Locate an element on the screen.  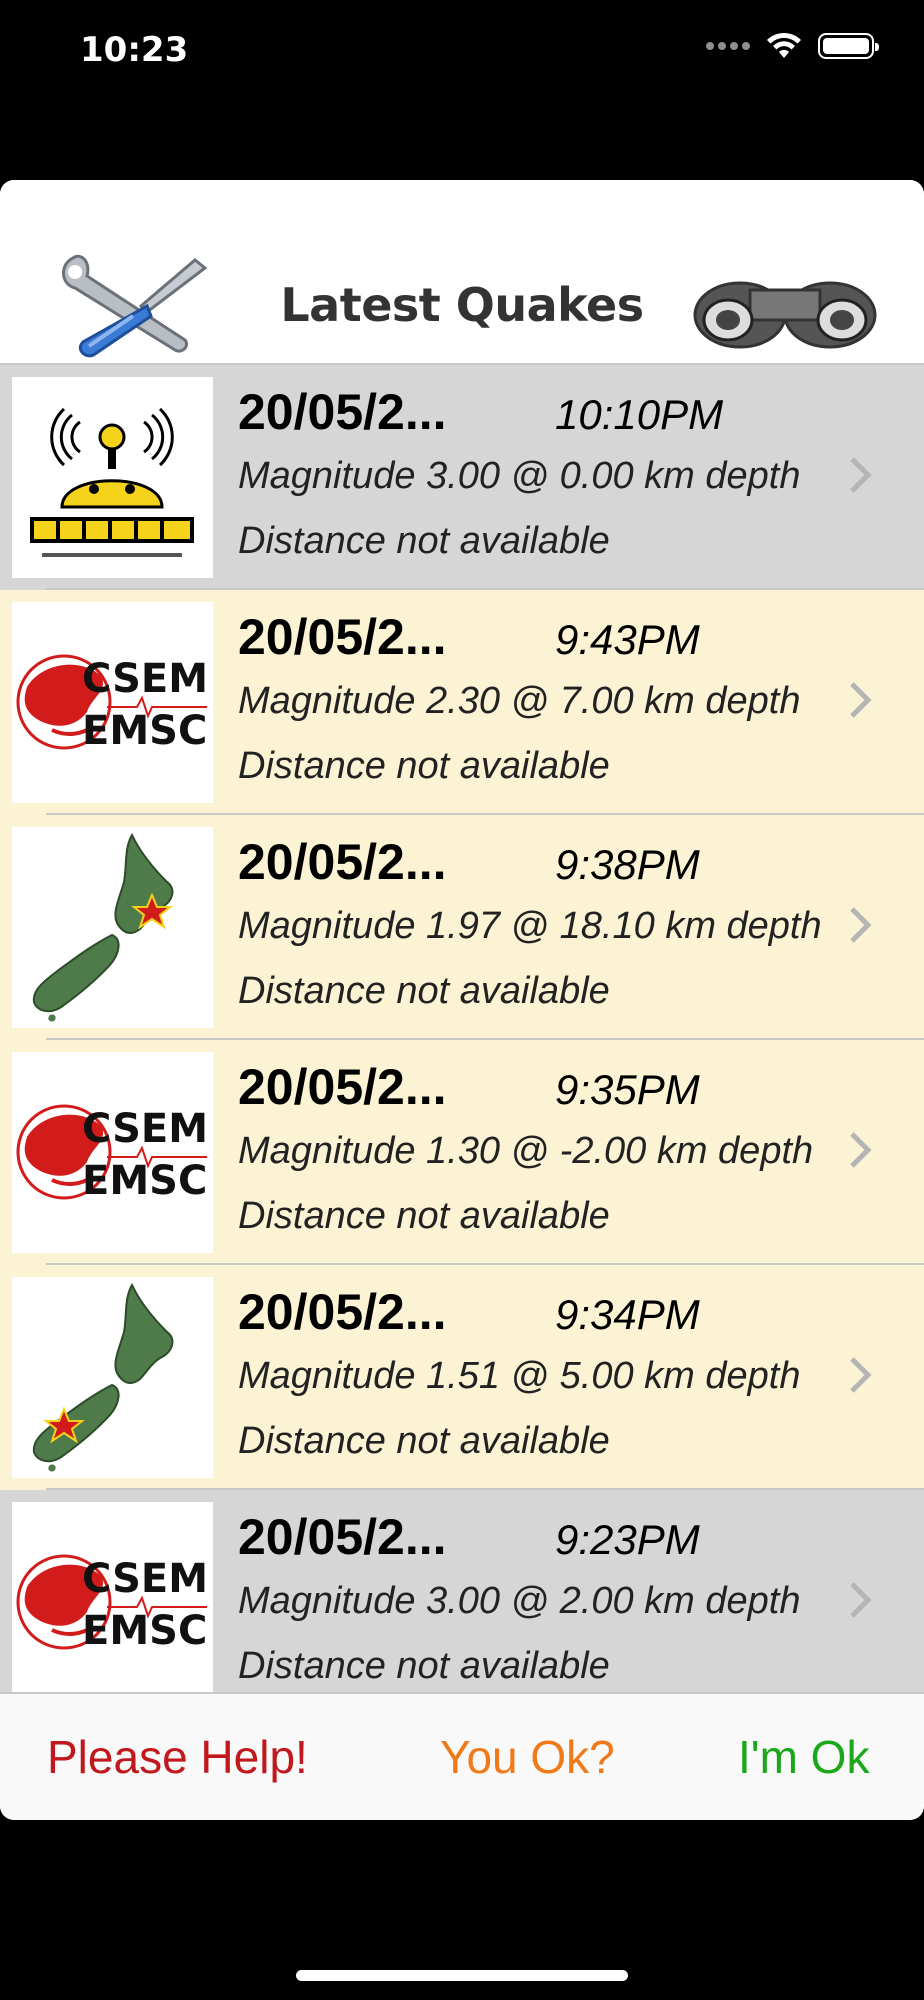
im-ok-button: I'm Ok is located at coordinates (803, 1757).